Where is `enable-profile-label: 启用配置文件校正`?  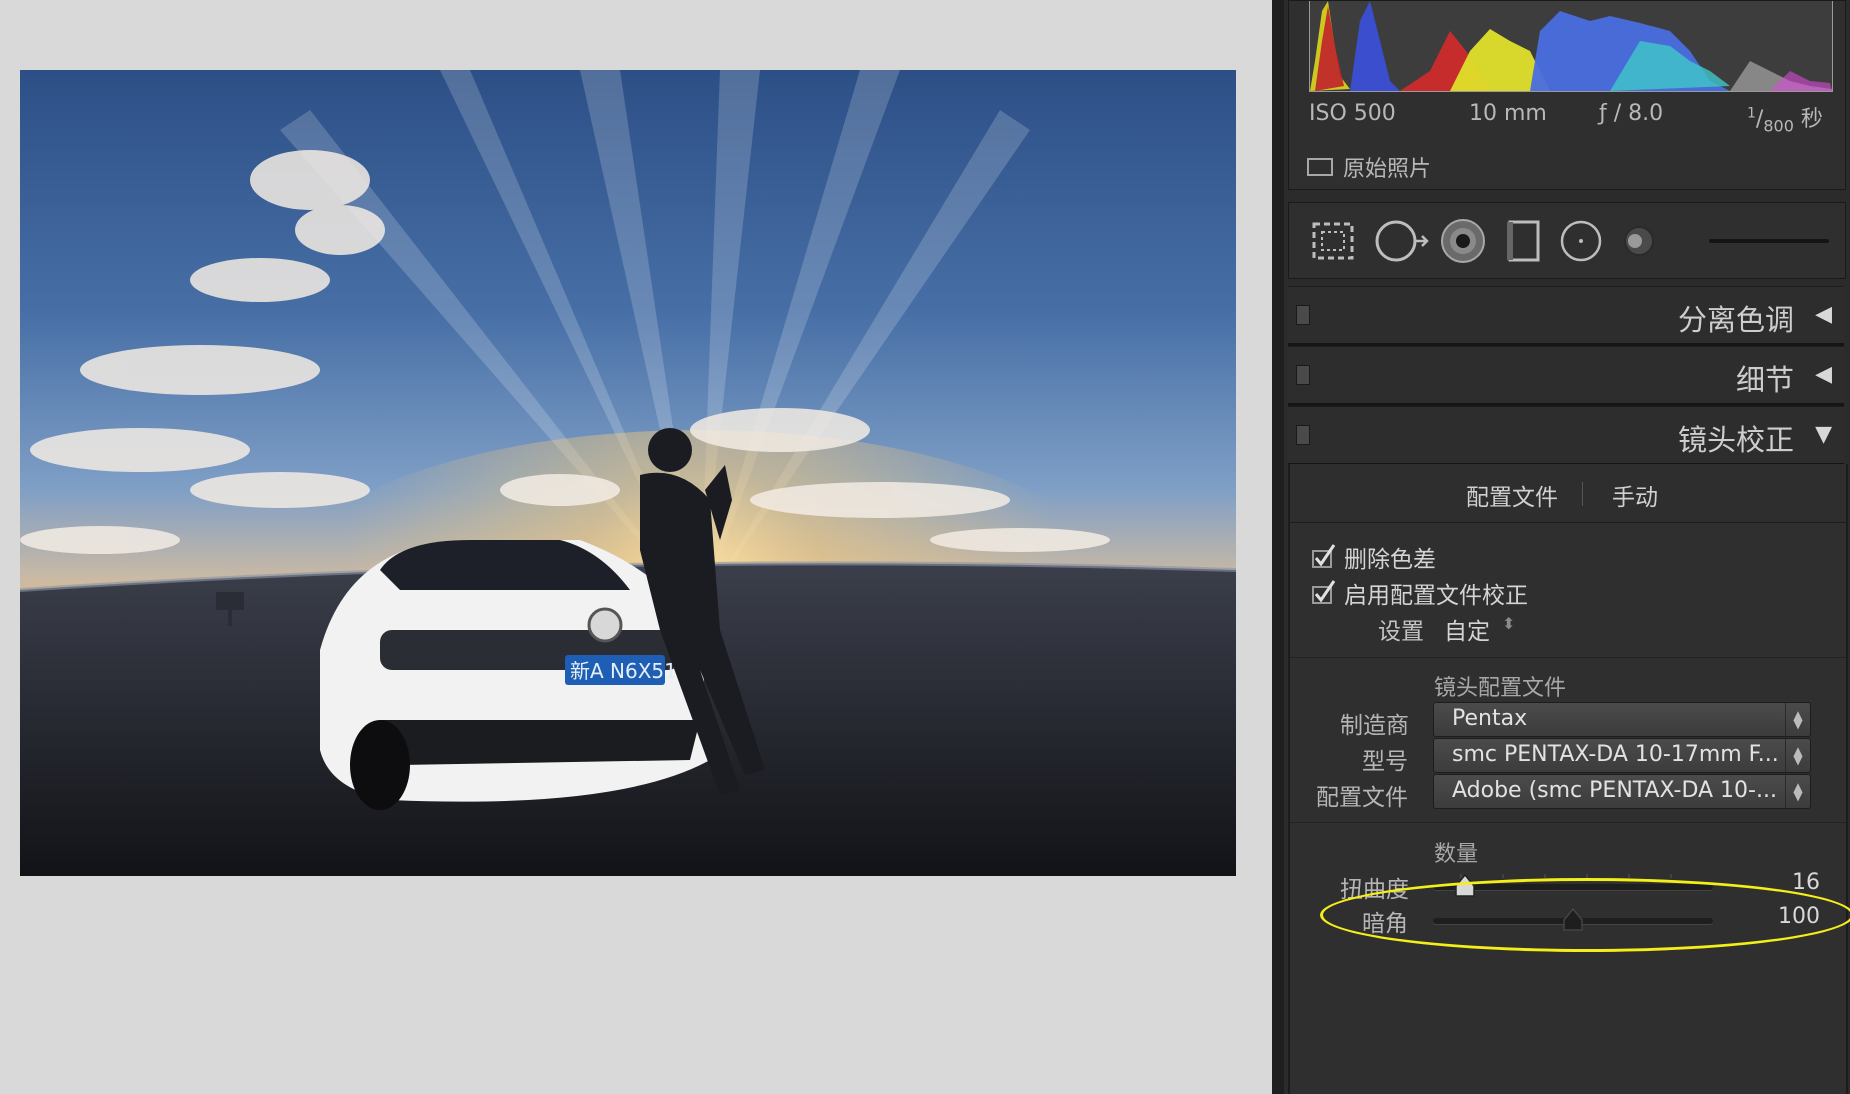 enable-profile-label: 启用配置文件校正 is located at coordinates (1436, 596).